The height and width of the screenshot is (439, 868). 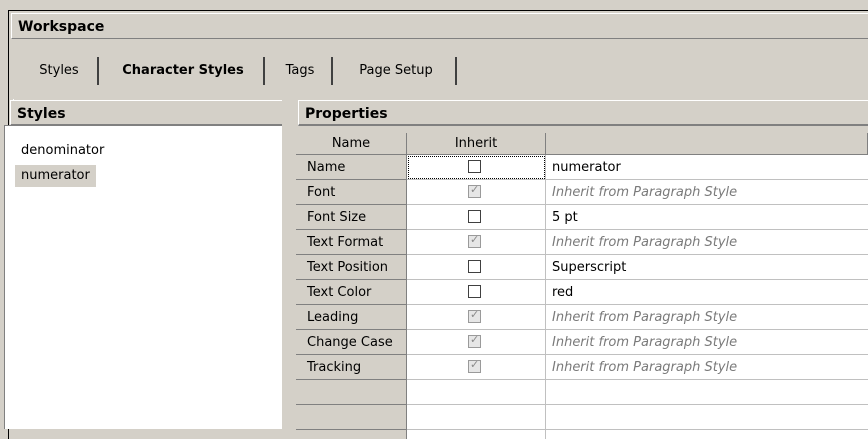 I want to click on property-name: Font, so click(x=351, y=192).